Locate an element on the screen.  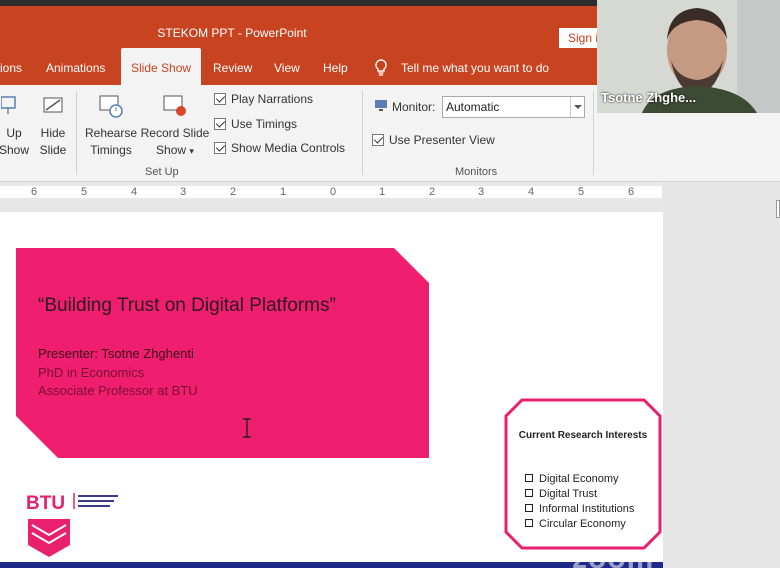
ruler-track: 6 5 4 3 2 1 0 1 2 3 4 5 6 is located at coordinates (331, 192).